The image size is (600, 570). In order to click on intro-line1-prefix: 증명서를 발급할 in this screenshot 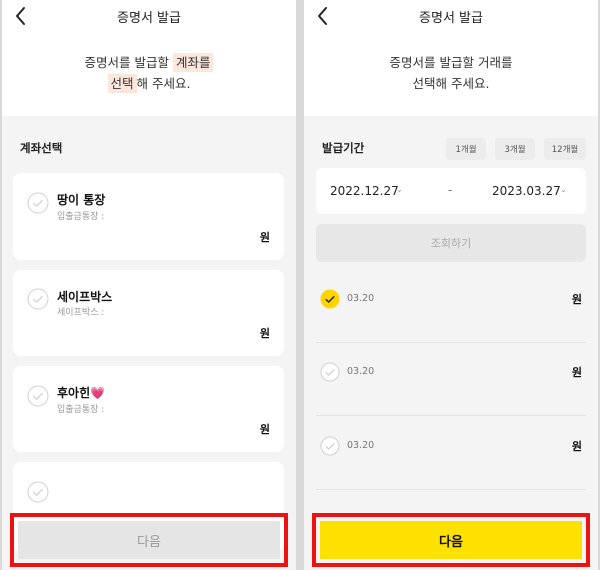, I will do `click(128, 62)`.